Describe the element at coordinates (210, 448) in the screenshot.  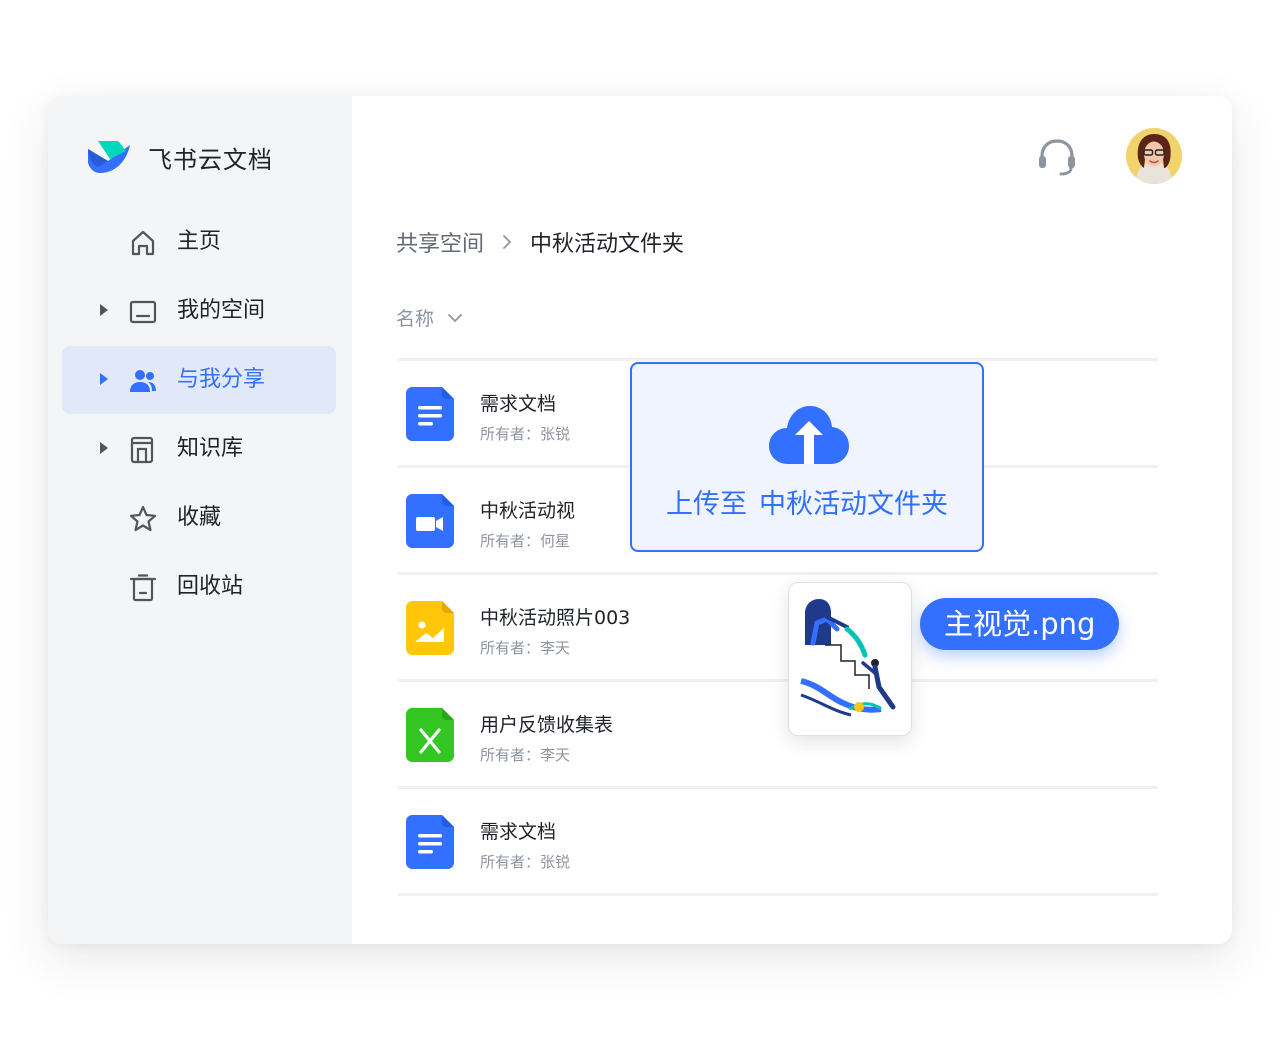
I see `sidebar-item-label: 知识库` at that location.